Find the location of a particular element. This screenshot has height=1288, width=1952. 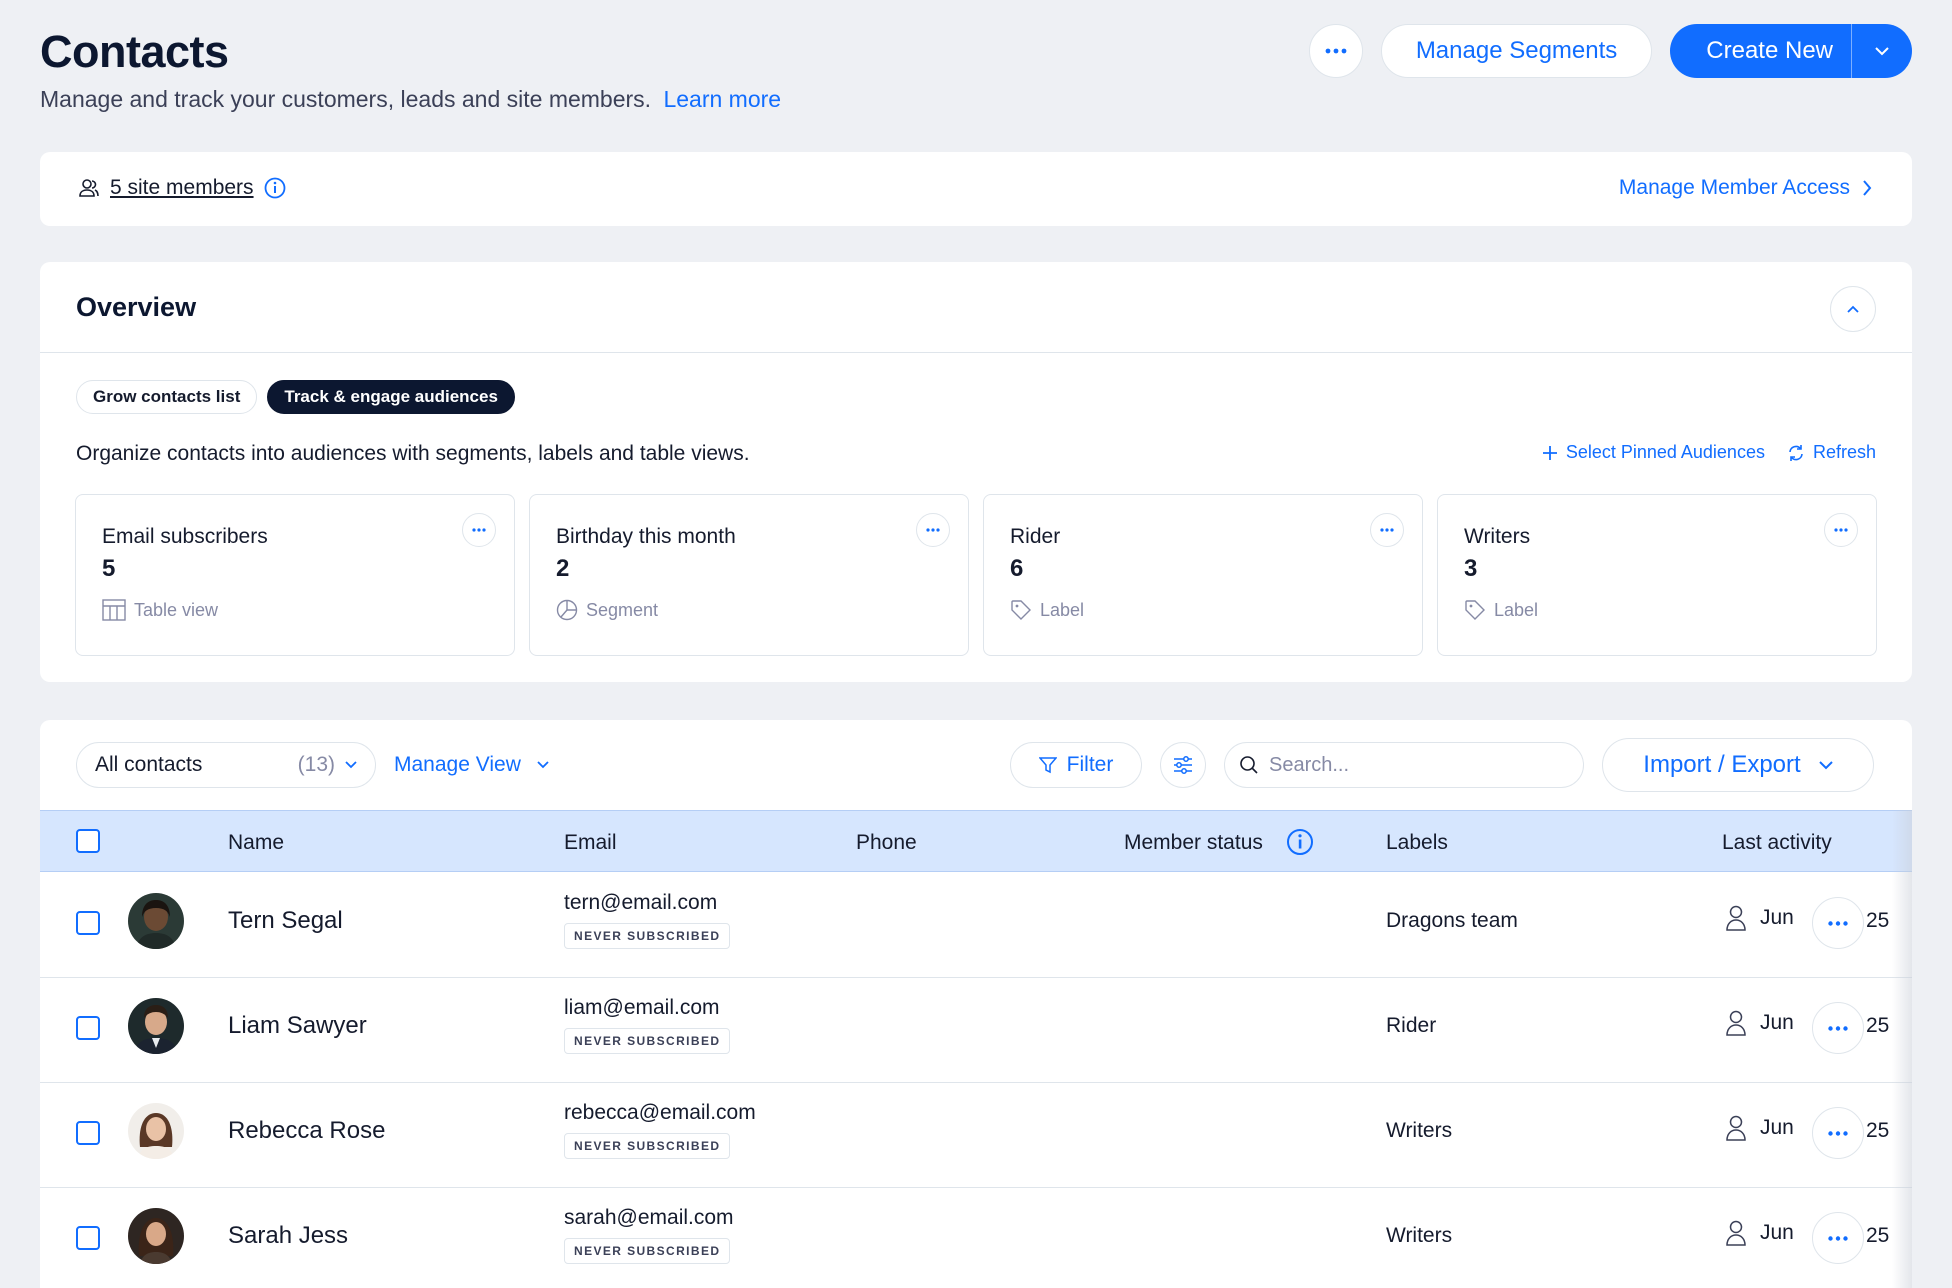

contact-label: Dragons team is located at coordinates (1452, 920).